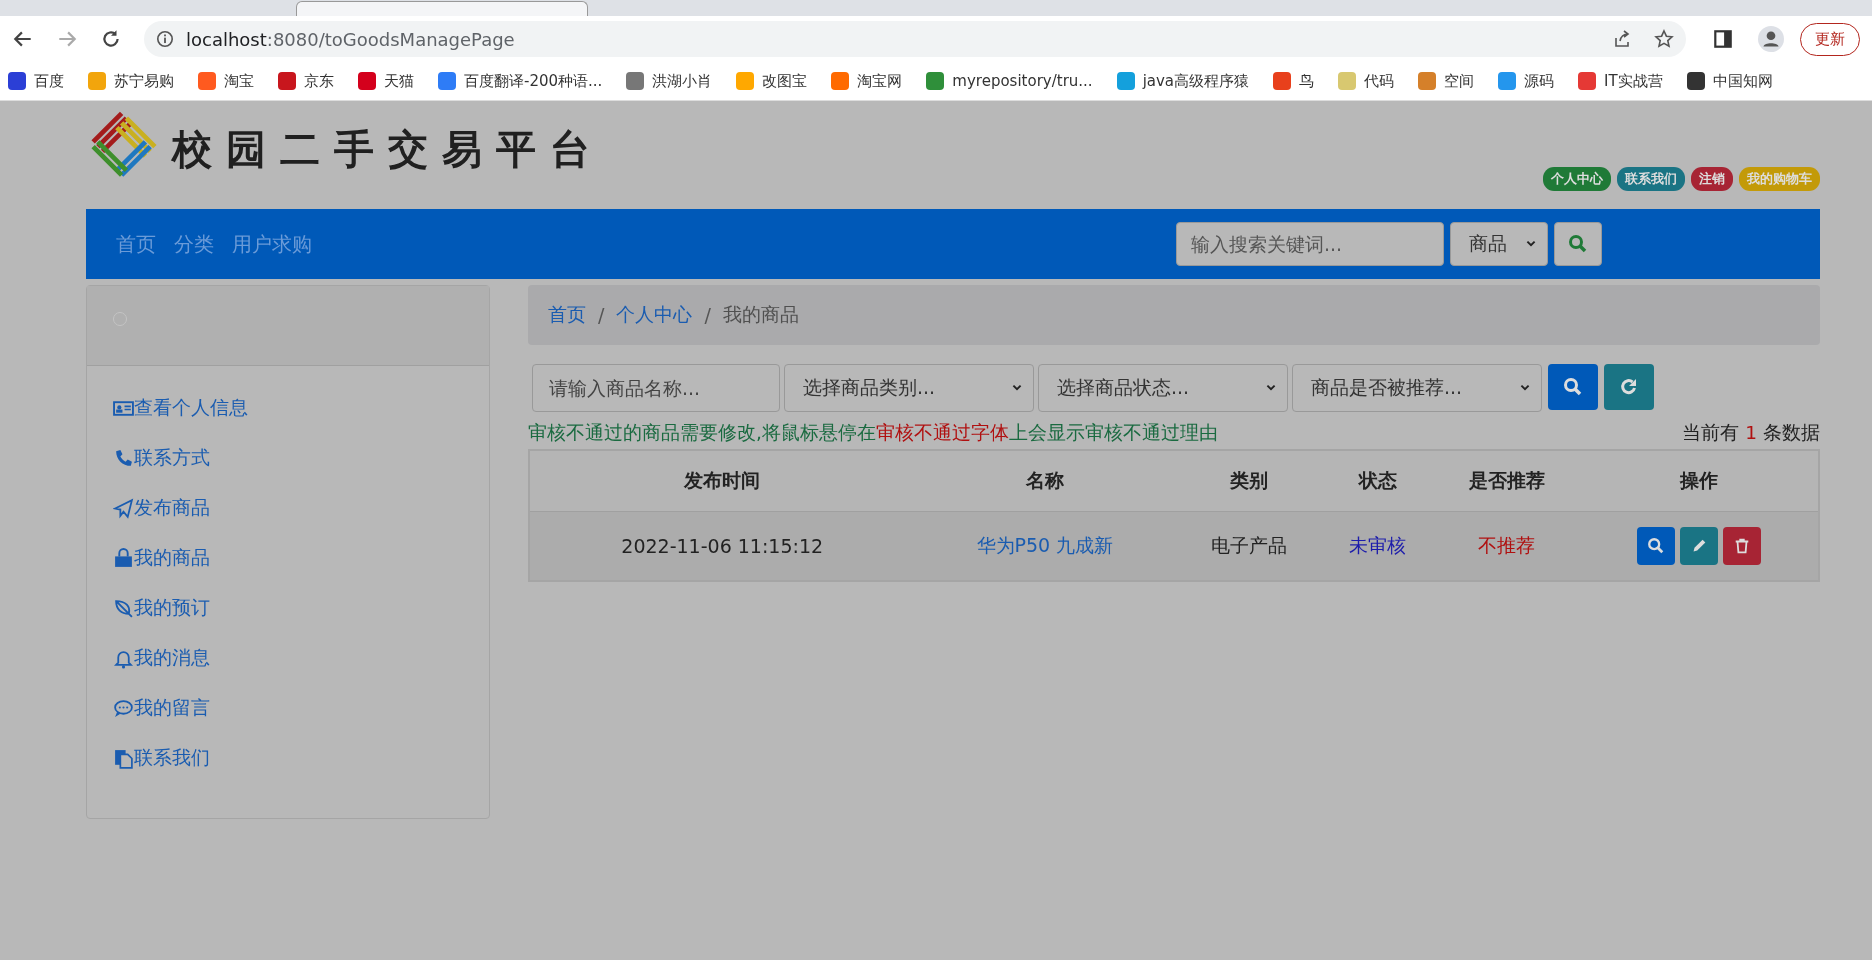  Describe the element at coordinates (1183, 81) in the screenshot. I see `bookmark: java高级程序猿` at that location.